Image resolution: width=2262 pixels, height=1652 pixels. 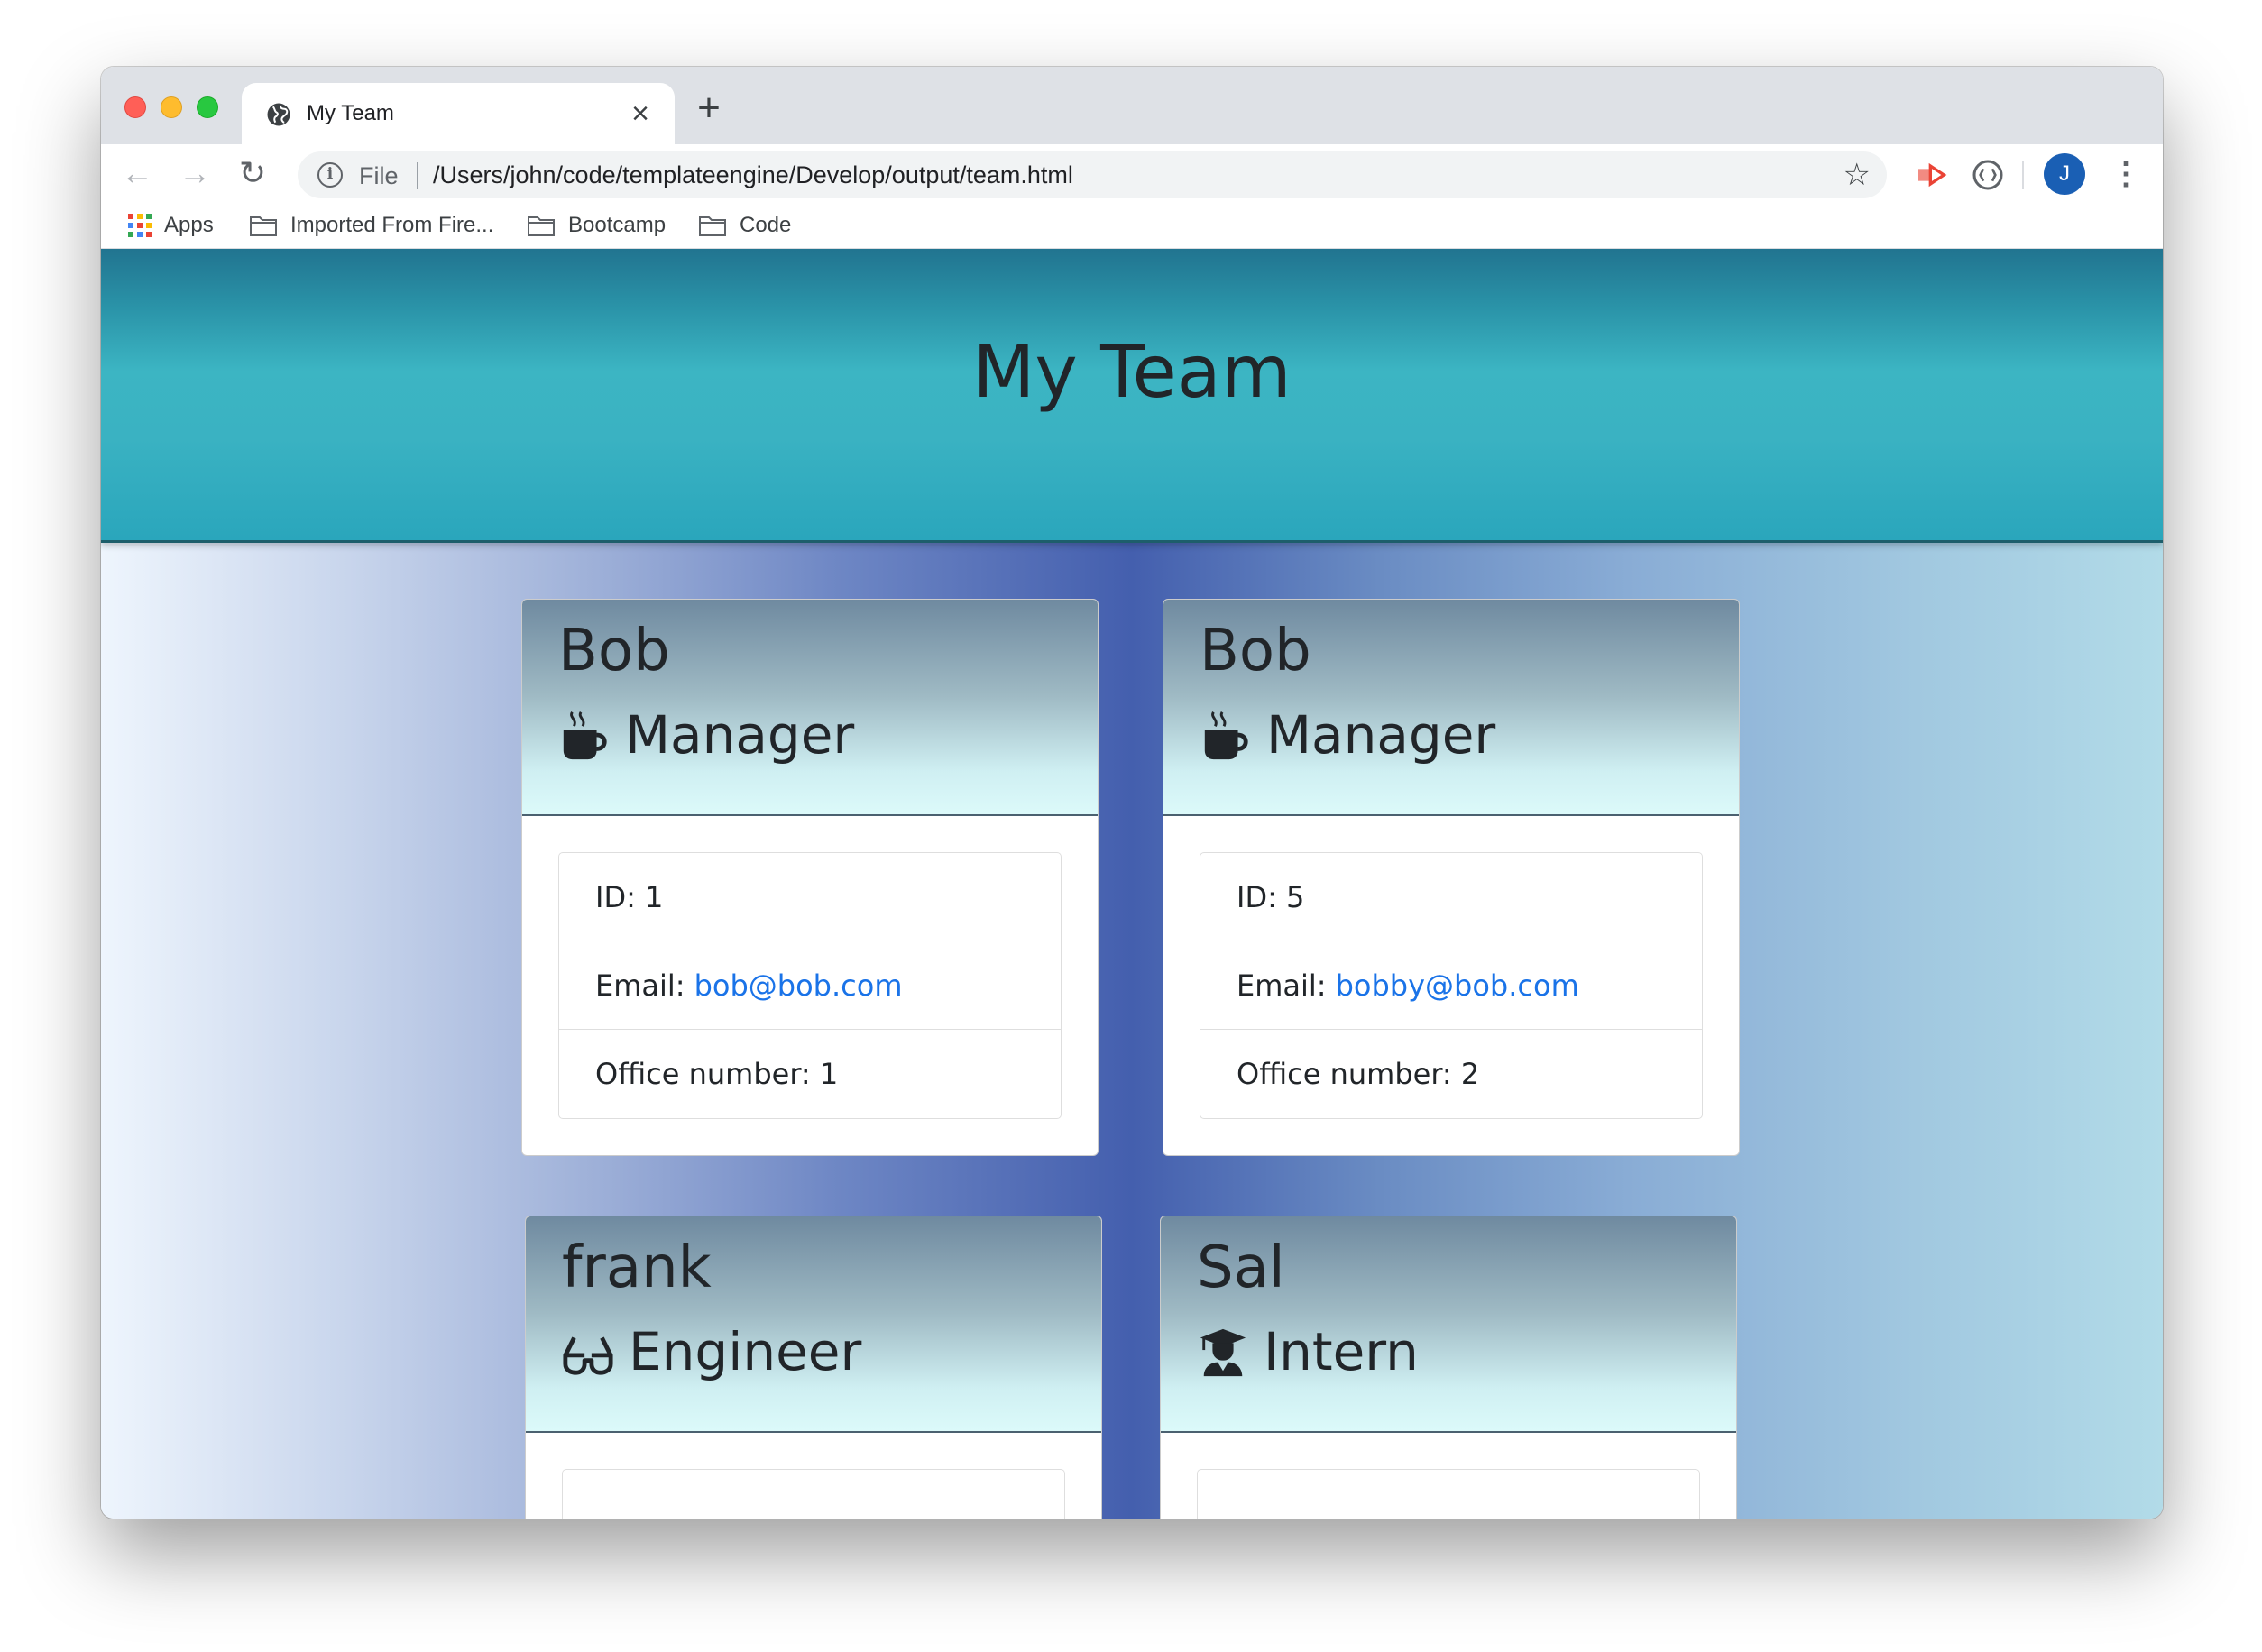 I want to click on employee-role: Intern, so click(x=1308, y=1351).